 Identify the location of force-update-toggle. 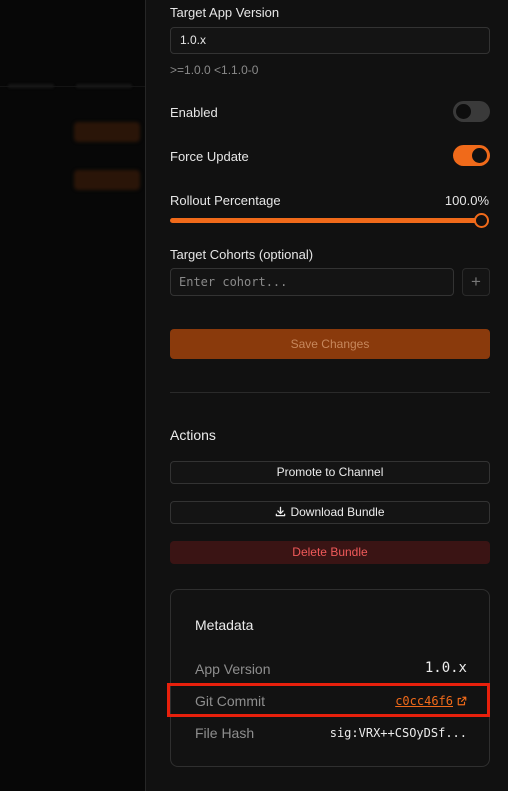
(471, 155).